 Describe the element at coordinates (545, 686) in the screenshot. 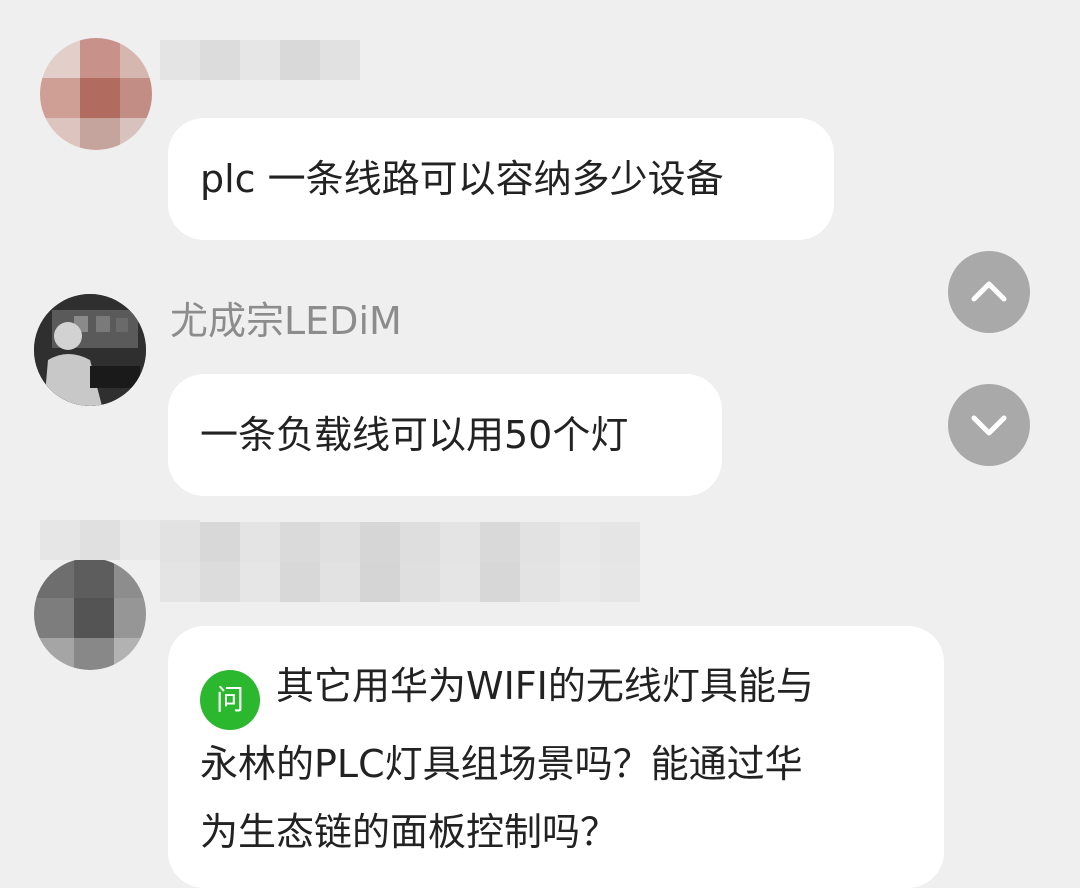

I see `message-text: 其它用华为WIFI的无线灯具能与` at that location.